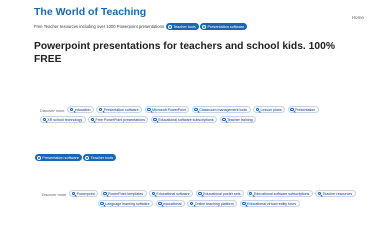 The image size is (390, 240). I want to click on chip-label: Educational software, so click(173, 193).